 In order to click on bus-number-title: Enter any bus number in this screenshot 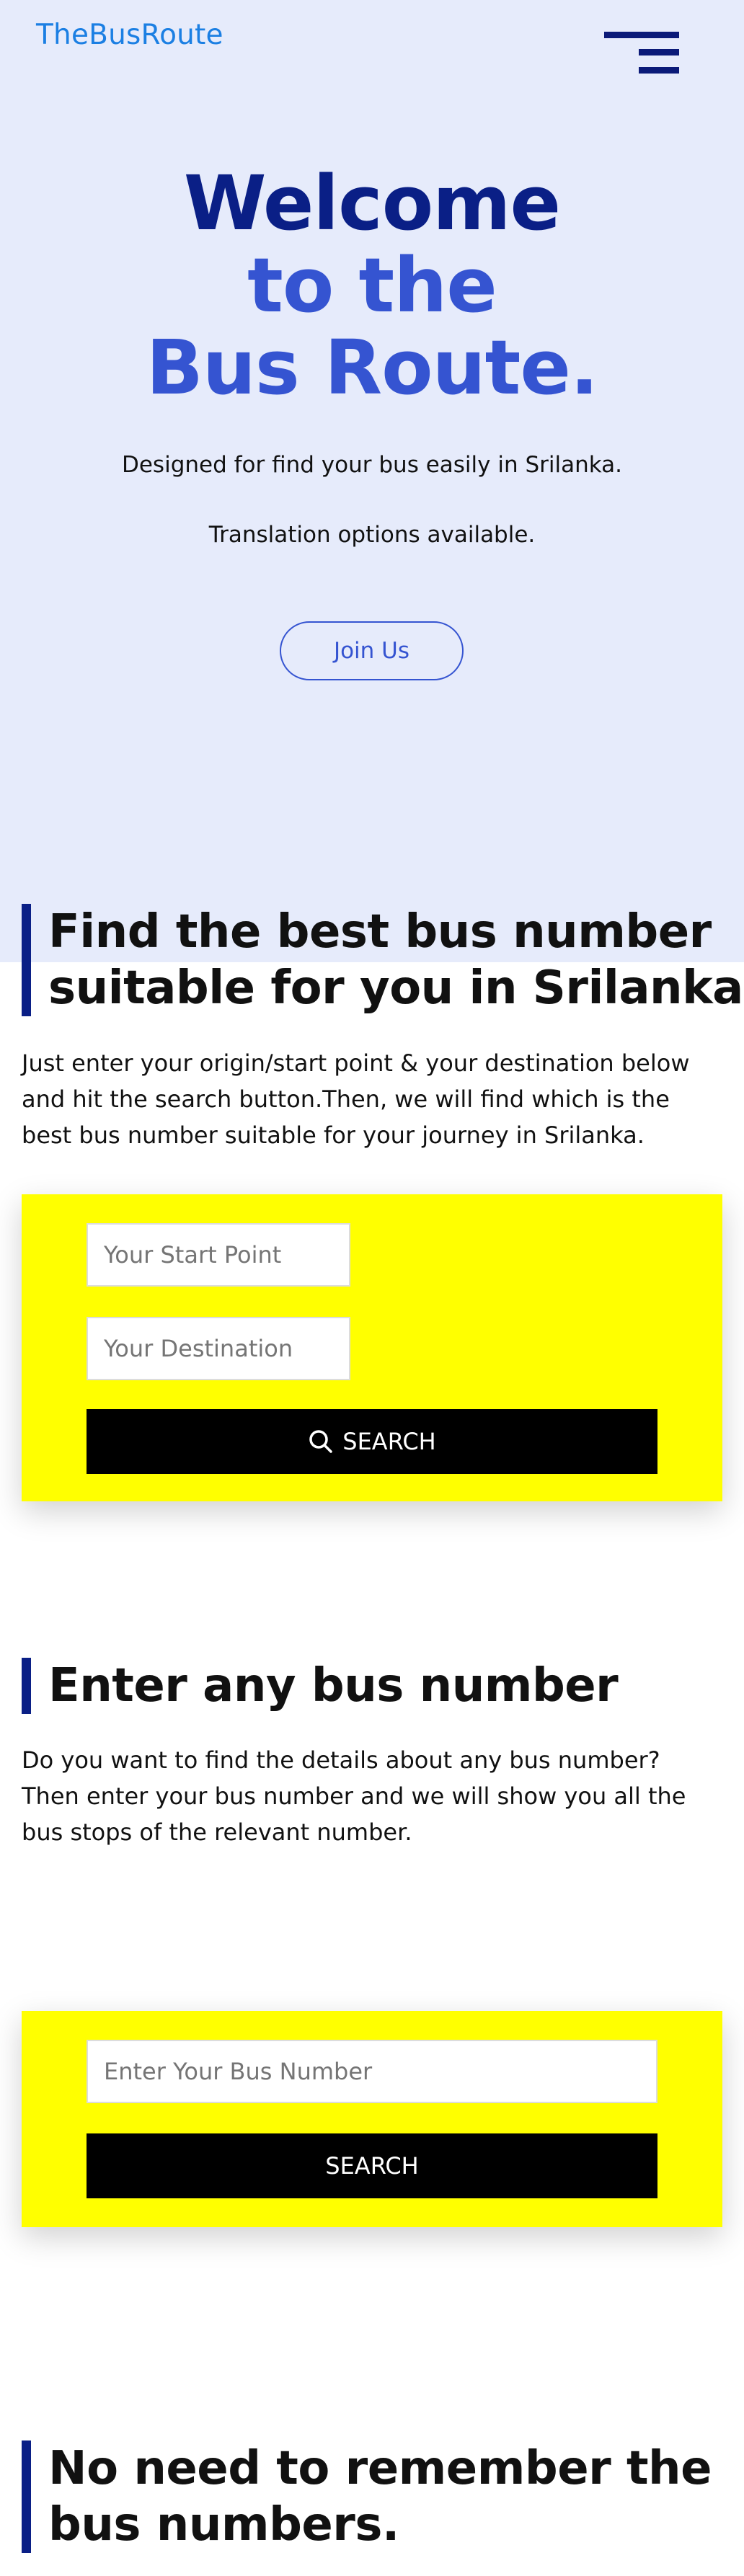, I will do `click(320, 1686)`.